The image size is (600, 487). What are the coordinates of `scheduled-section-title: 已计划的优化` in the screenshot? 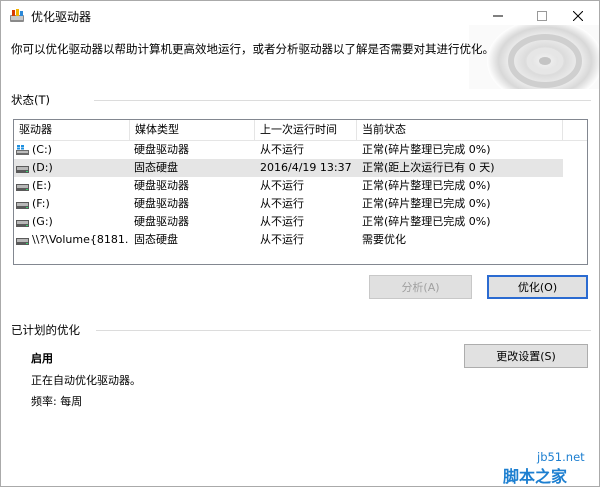 It's located at (45, 330).